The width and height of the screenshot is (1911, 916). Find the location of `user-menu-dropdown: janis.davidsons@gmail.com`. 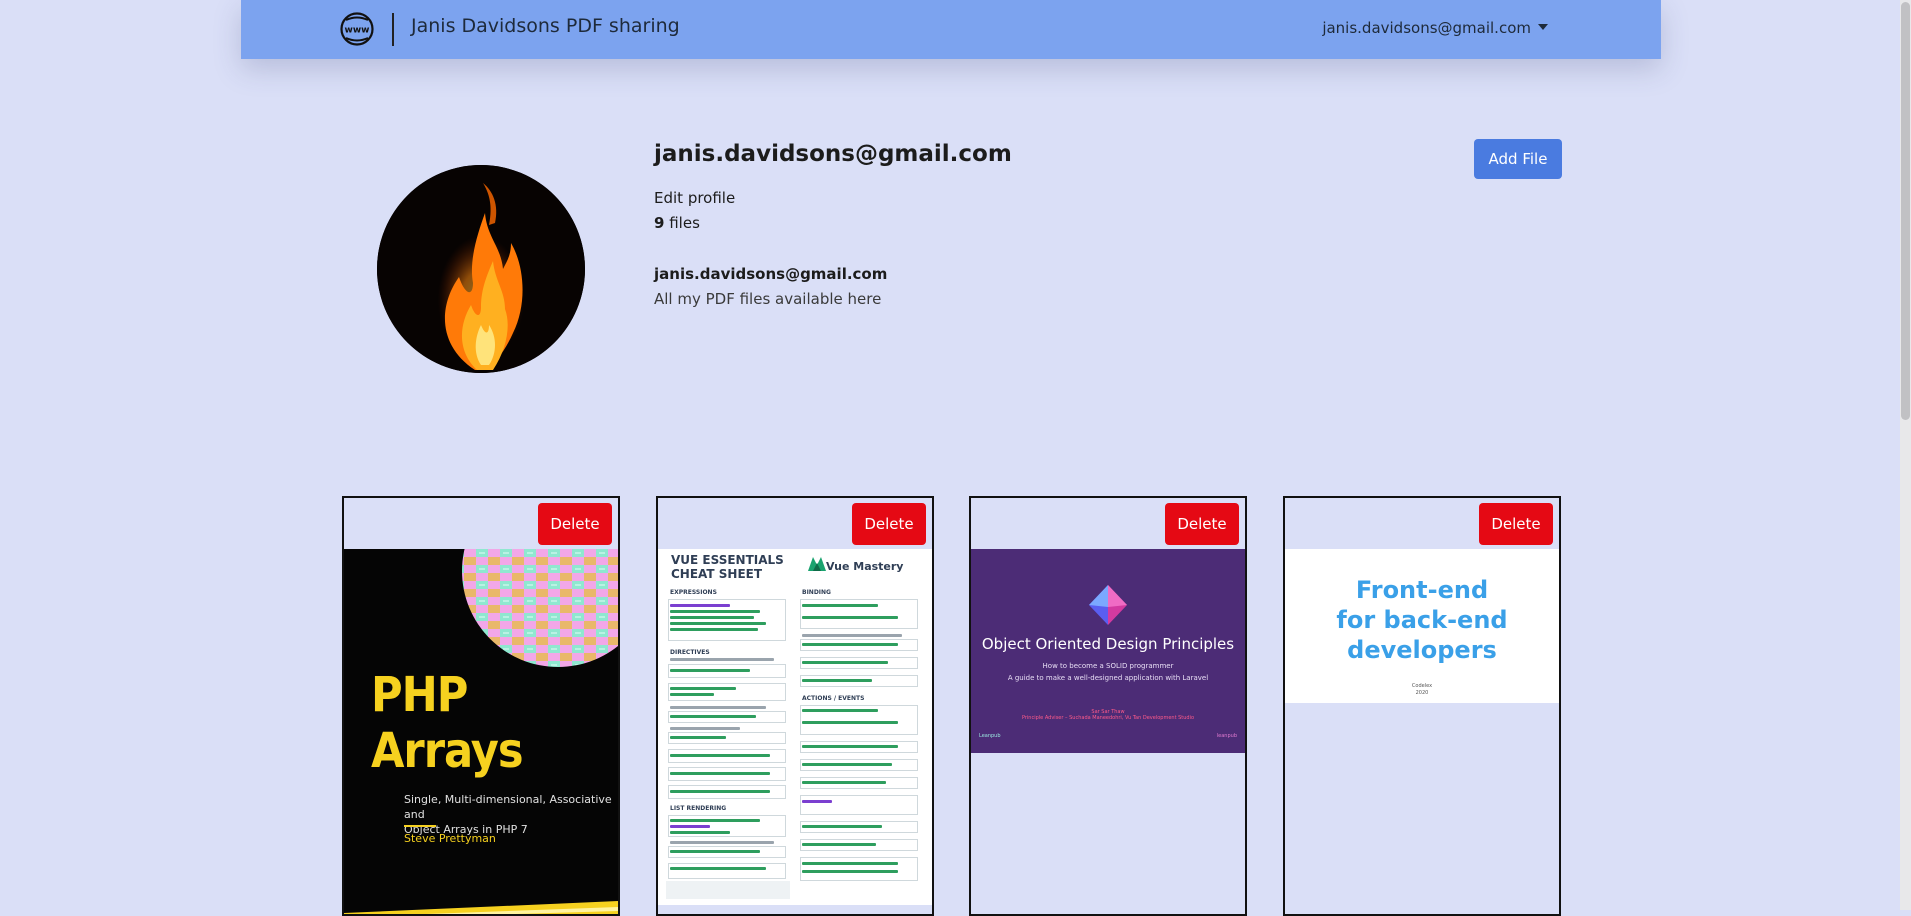

user-menu-dropdown: janis.davidsons@gmail.com is located at coordinates (1435, 28).